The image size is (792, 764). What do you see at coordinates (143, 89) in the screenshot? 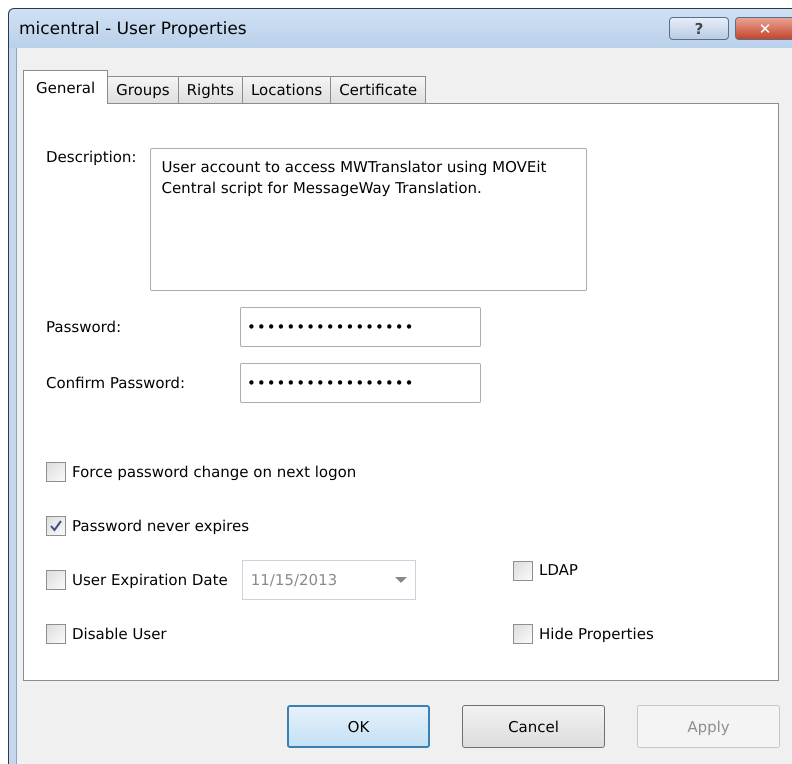
I see `tab: Groups` at bounding box center [143, 89].